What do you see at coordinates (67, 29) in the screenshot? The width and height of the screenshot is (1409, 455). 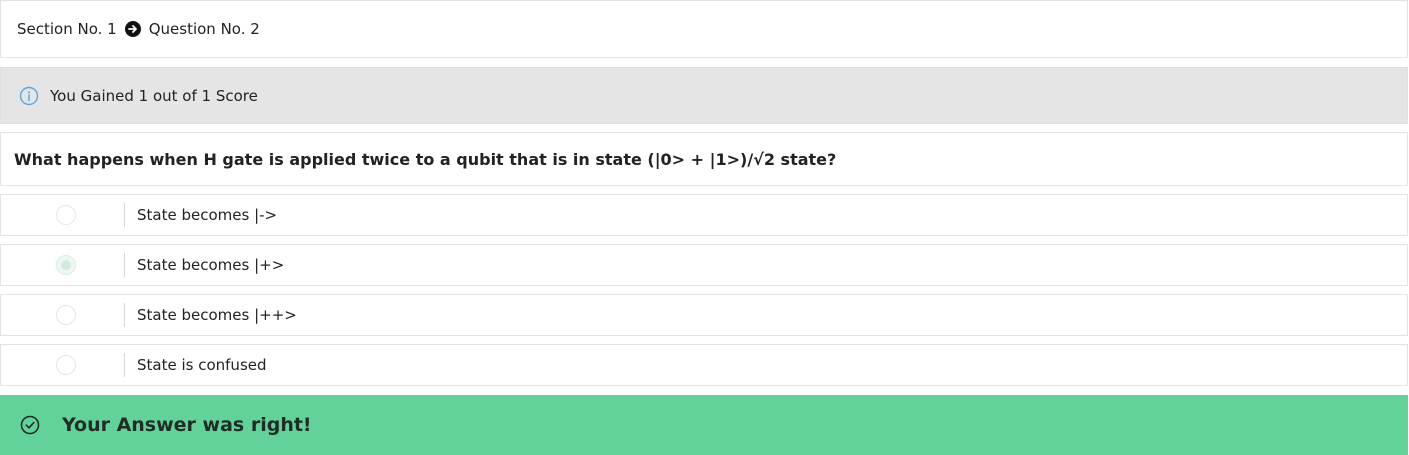 I see `breadcrumb-section: Section No. 1` at bounding box center [67, 29].